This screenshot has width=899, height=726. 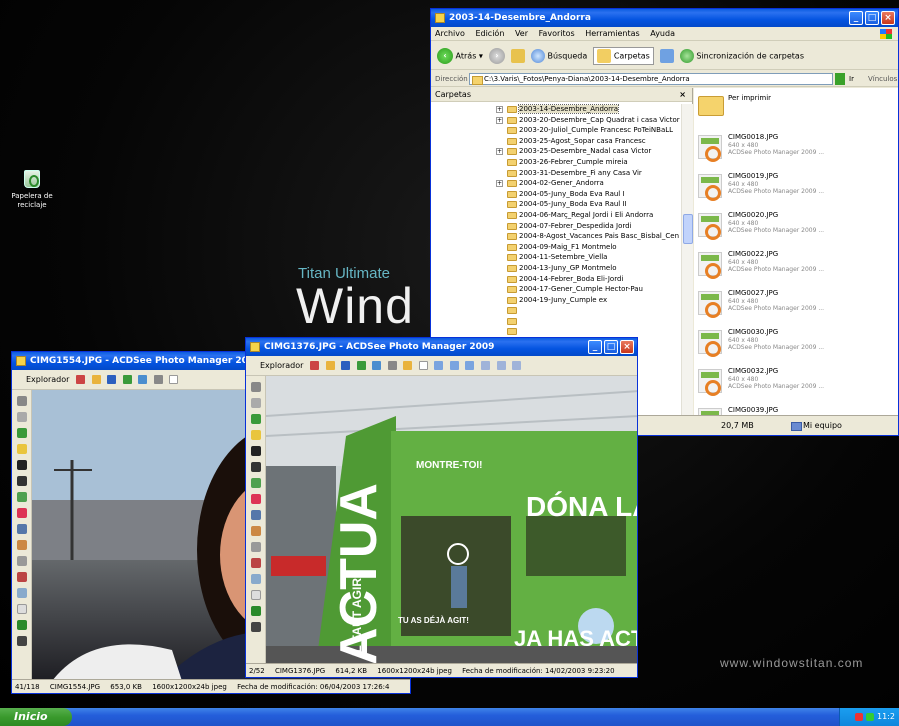 I want to click on folder-tree-item: +2003-14-Desembre_Andorra, so click(x=556, y=109).